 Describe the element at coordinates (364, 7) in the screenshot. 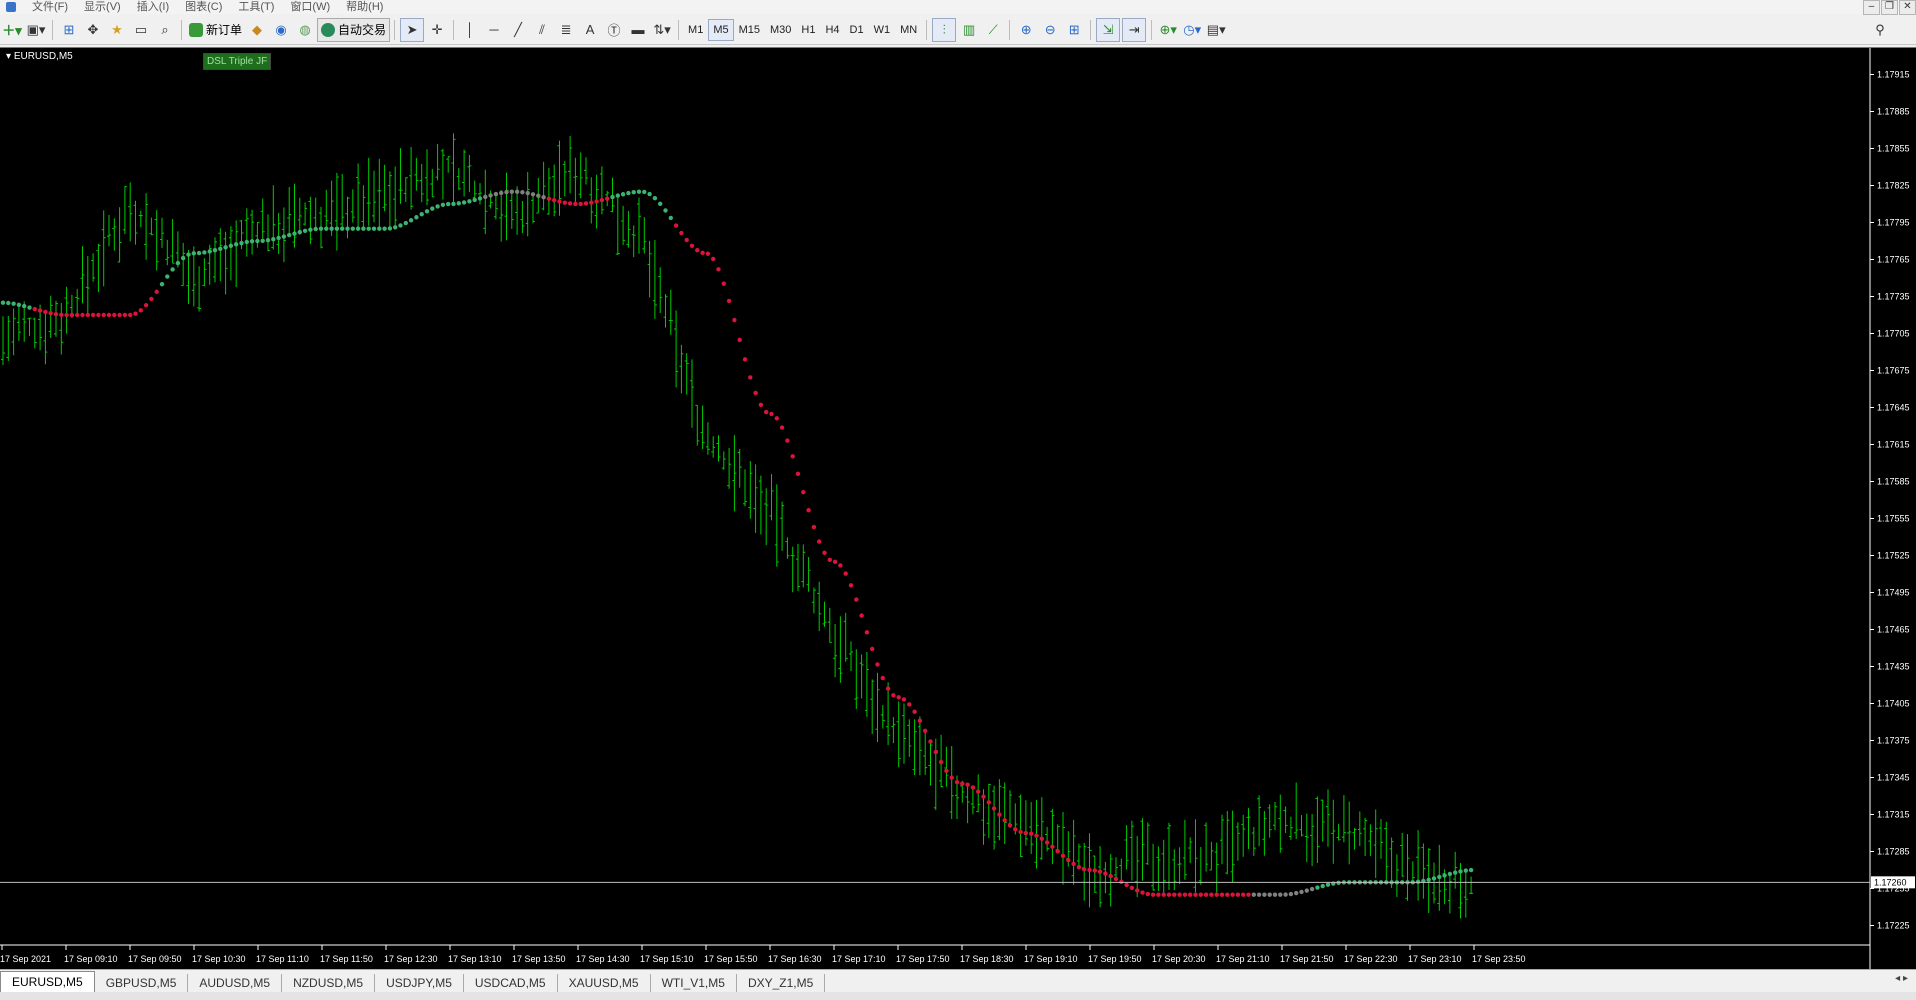

I see `menu-help: 帮助(H)` at that location.